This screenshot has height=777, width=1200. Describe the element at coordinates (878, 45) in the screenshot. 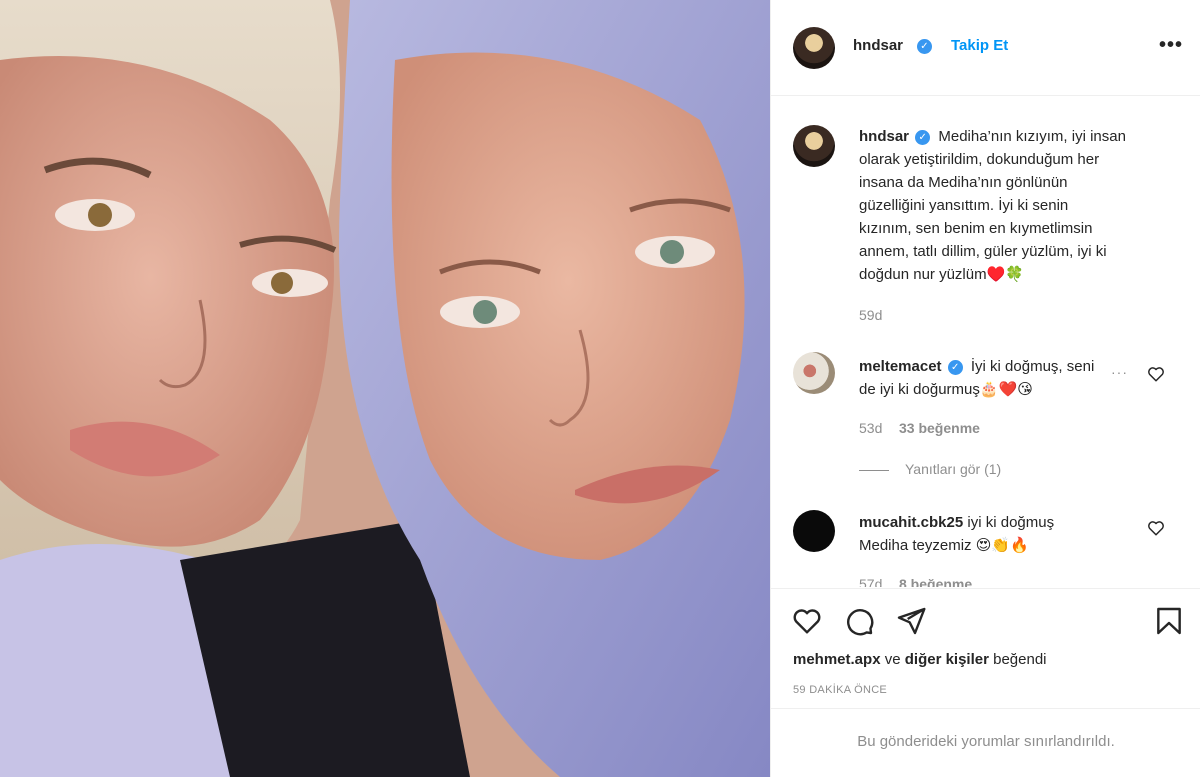

I see `author-username: hndsar` at that location.